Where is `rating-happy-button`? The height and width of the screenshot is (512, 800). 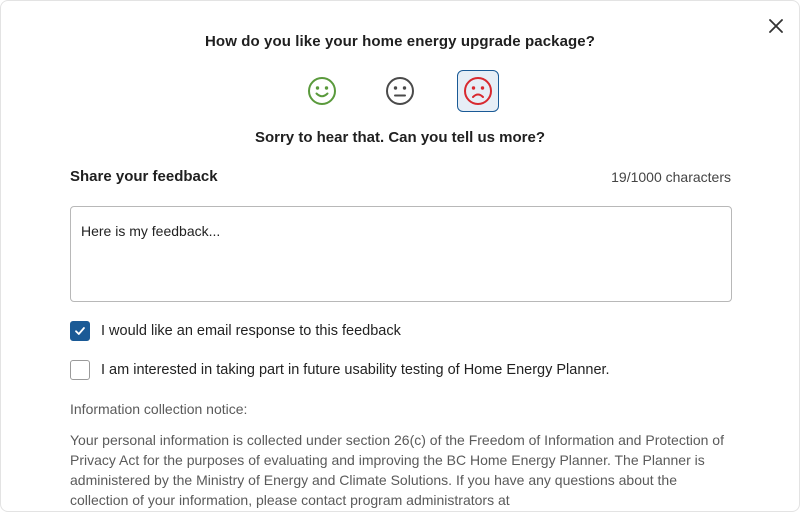 rating-happy-button is located at coordinates (322, 91).